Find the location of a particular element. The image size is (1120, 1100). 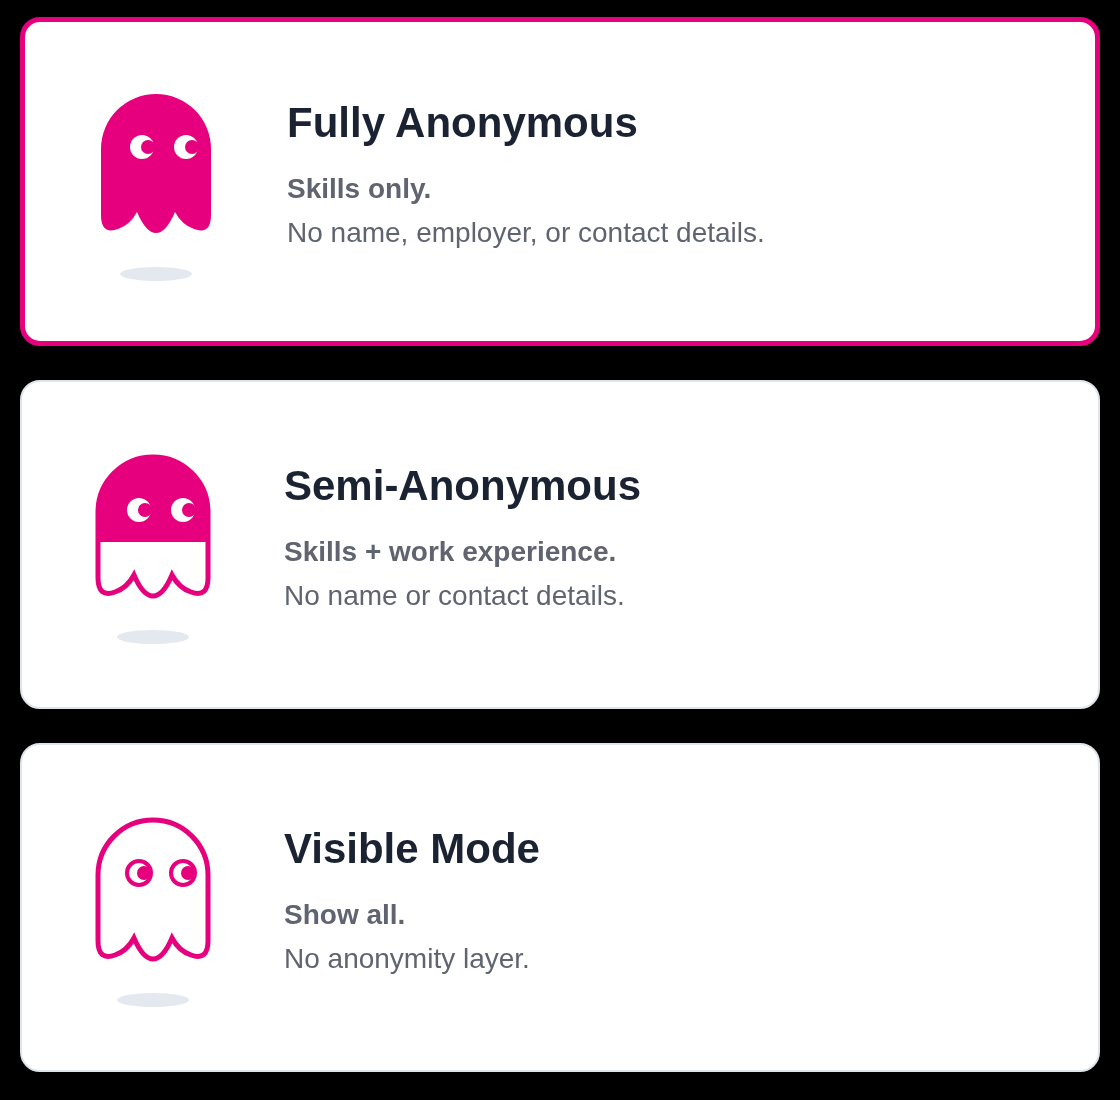

option-summary: Skills only. is located at coordinates (360, 189).